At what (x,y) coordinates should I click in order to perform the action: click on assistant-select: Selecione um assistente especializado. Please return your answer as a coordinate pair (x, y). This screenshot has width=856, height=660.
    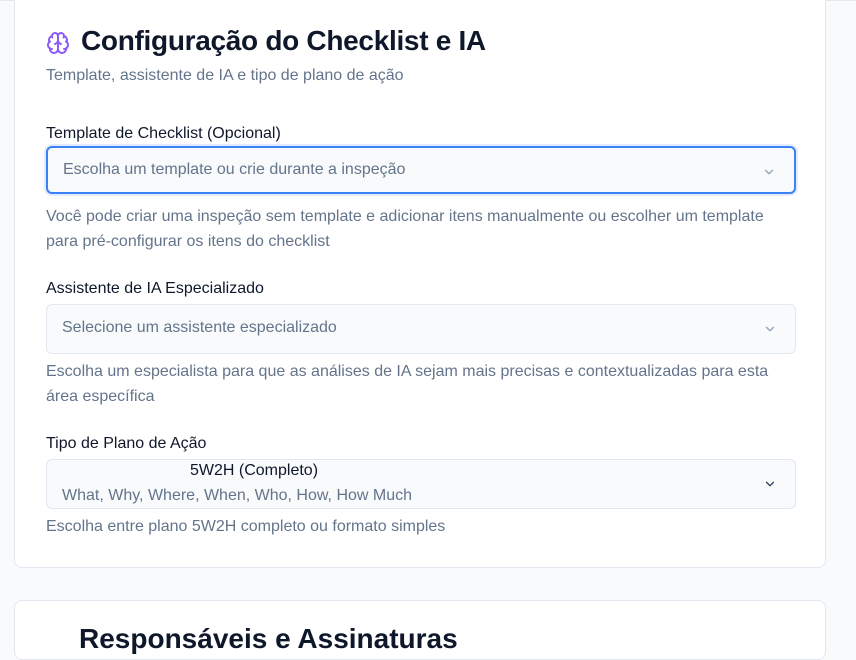
    Looking at the image, I should click on (421, 329).